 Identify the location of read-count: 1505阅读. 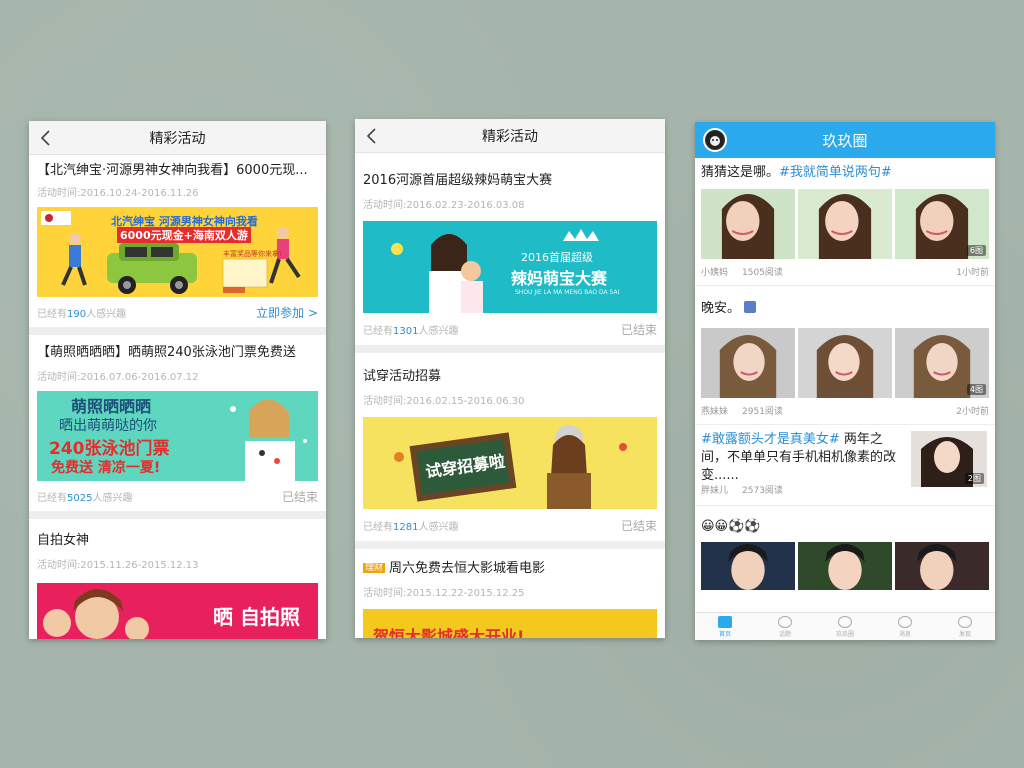
(762, 272).